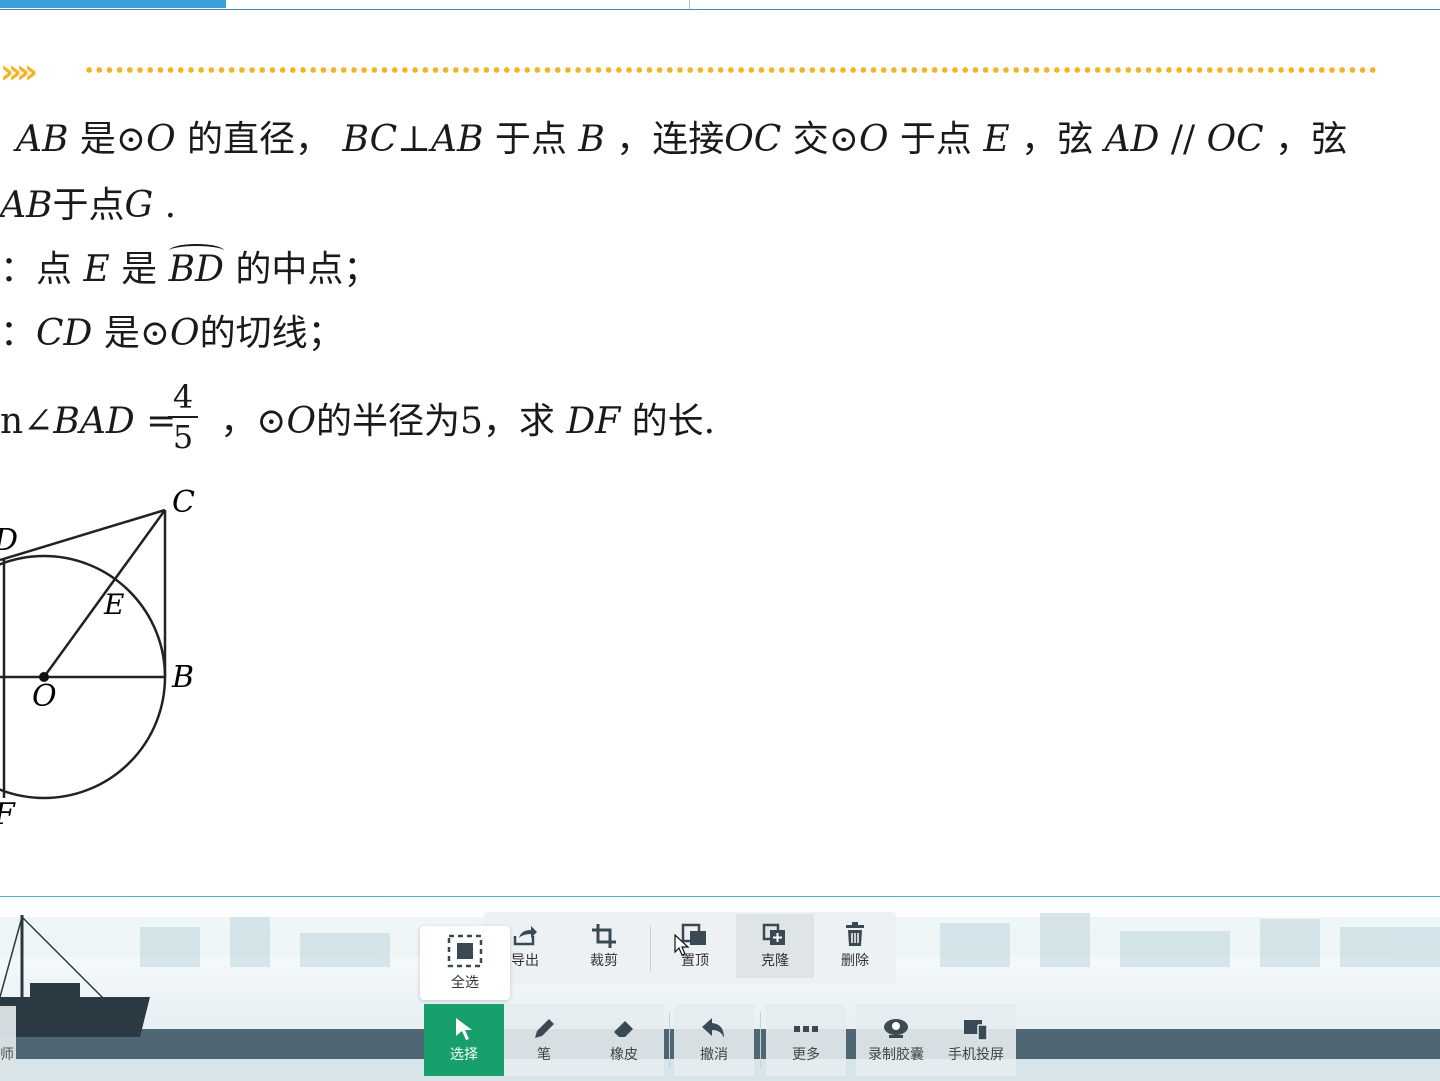 Image resolution: width=1440 pixels, height=1081 pixels. What do you see at coordinates (806, 1029) in the screenshot?
I see `more-dots-icon` at bounding box center [806, 1029].